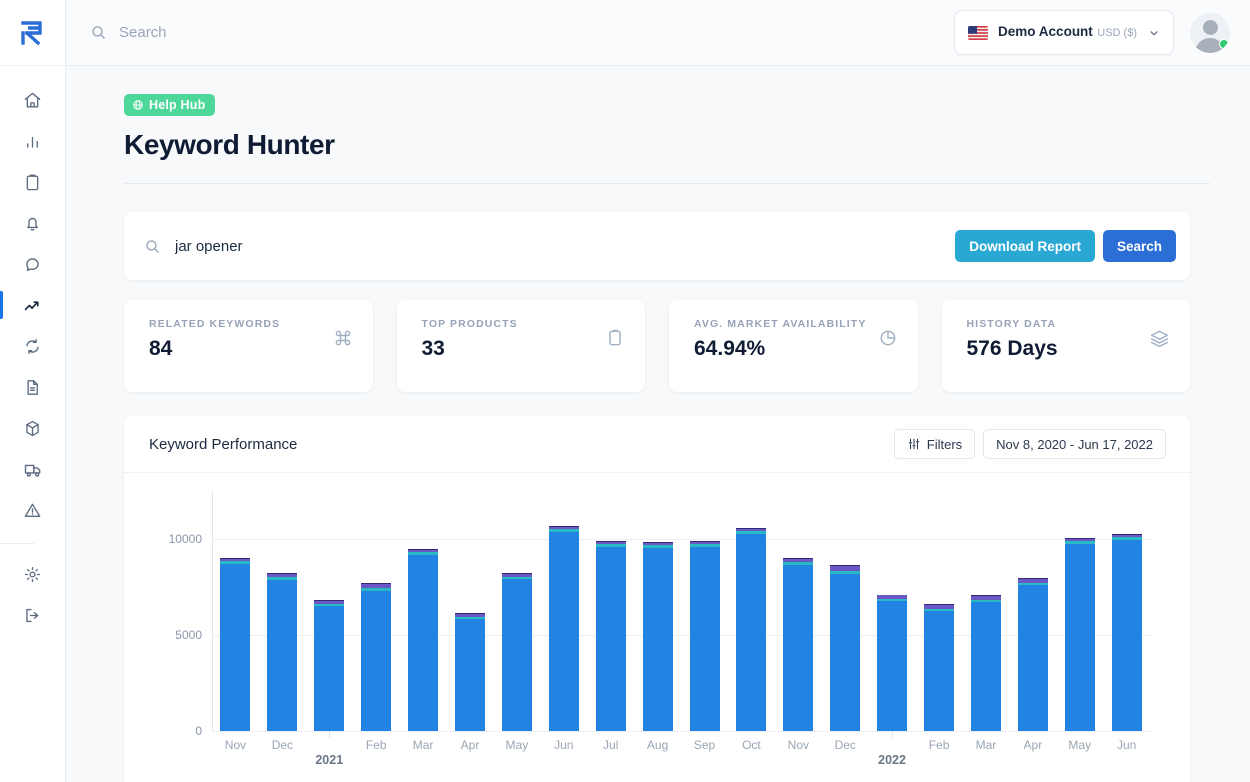 This screenshot has height=782, width=1250. I want to click on x-axis-tick-label: May, so click(1080, 745).